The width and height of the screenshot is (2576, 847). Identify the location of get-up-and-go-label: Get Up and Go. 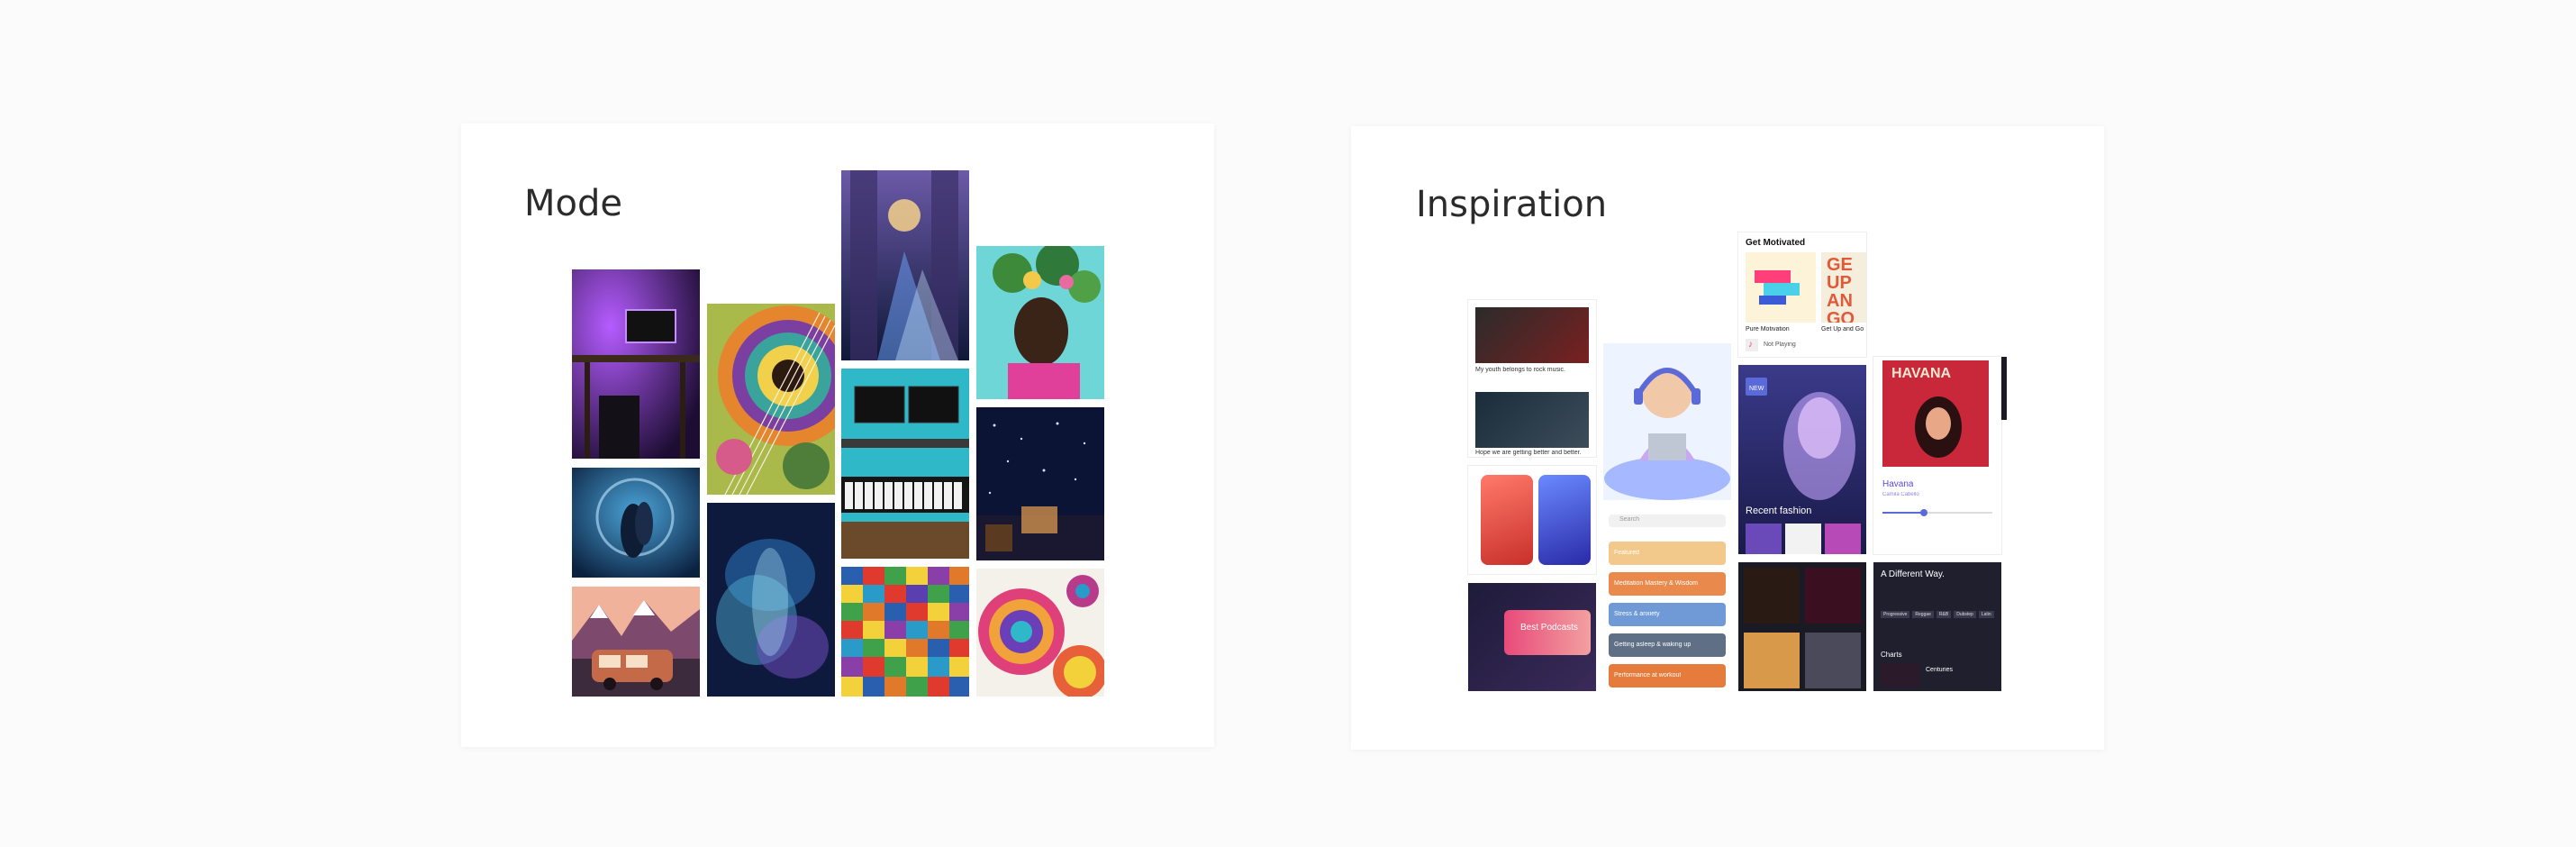
(1842, 329).